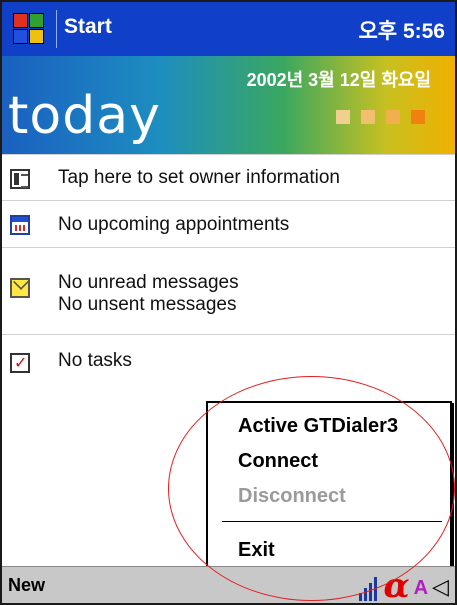 This screenshot has height=605, width=457. I want to click on today-item-tasks: No tasks, so click(228, 364).